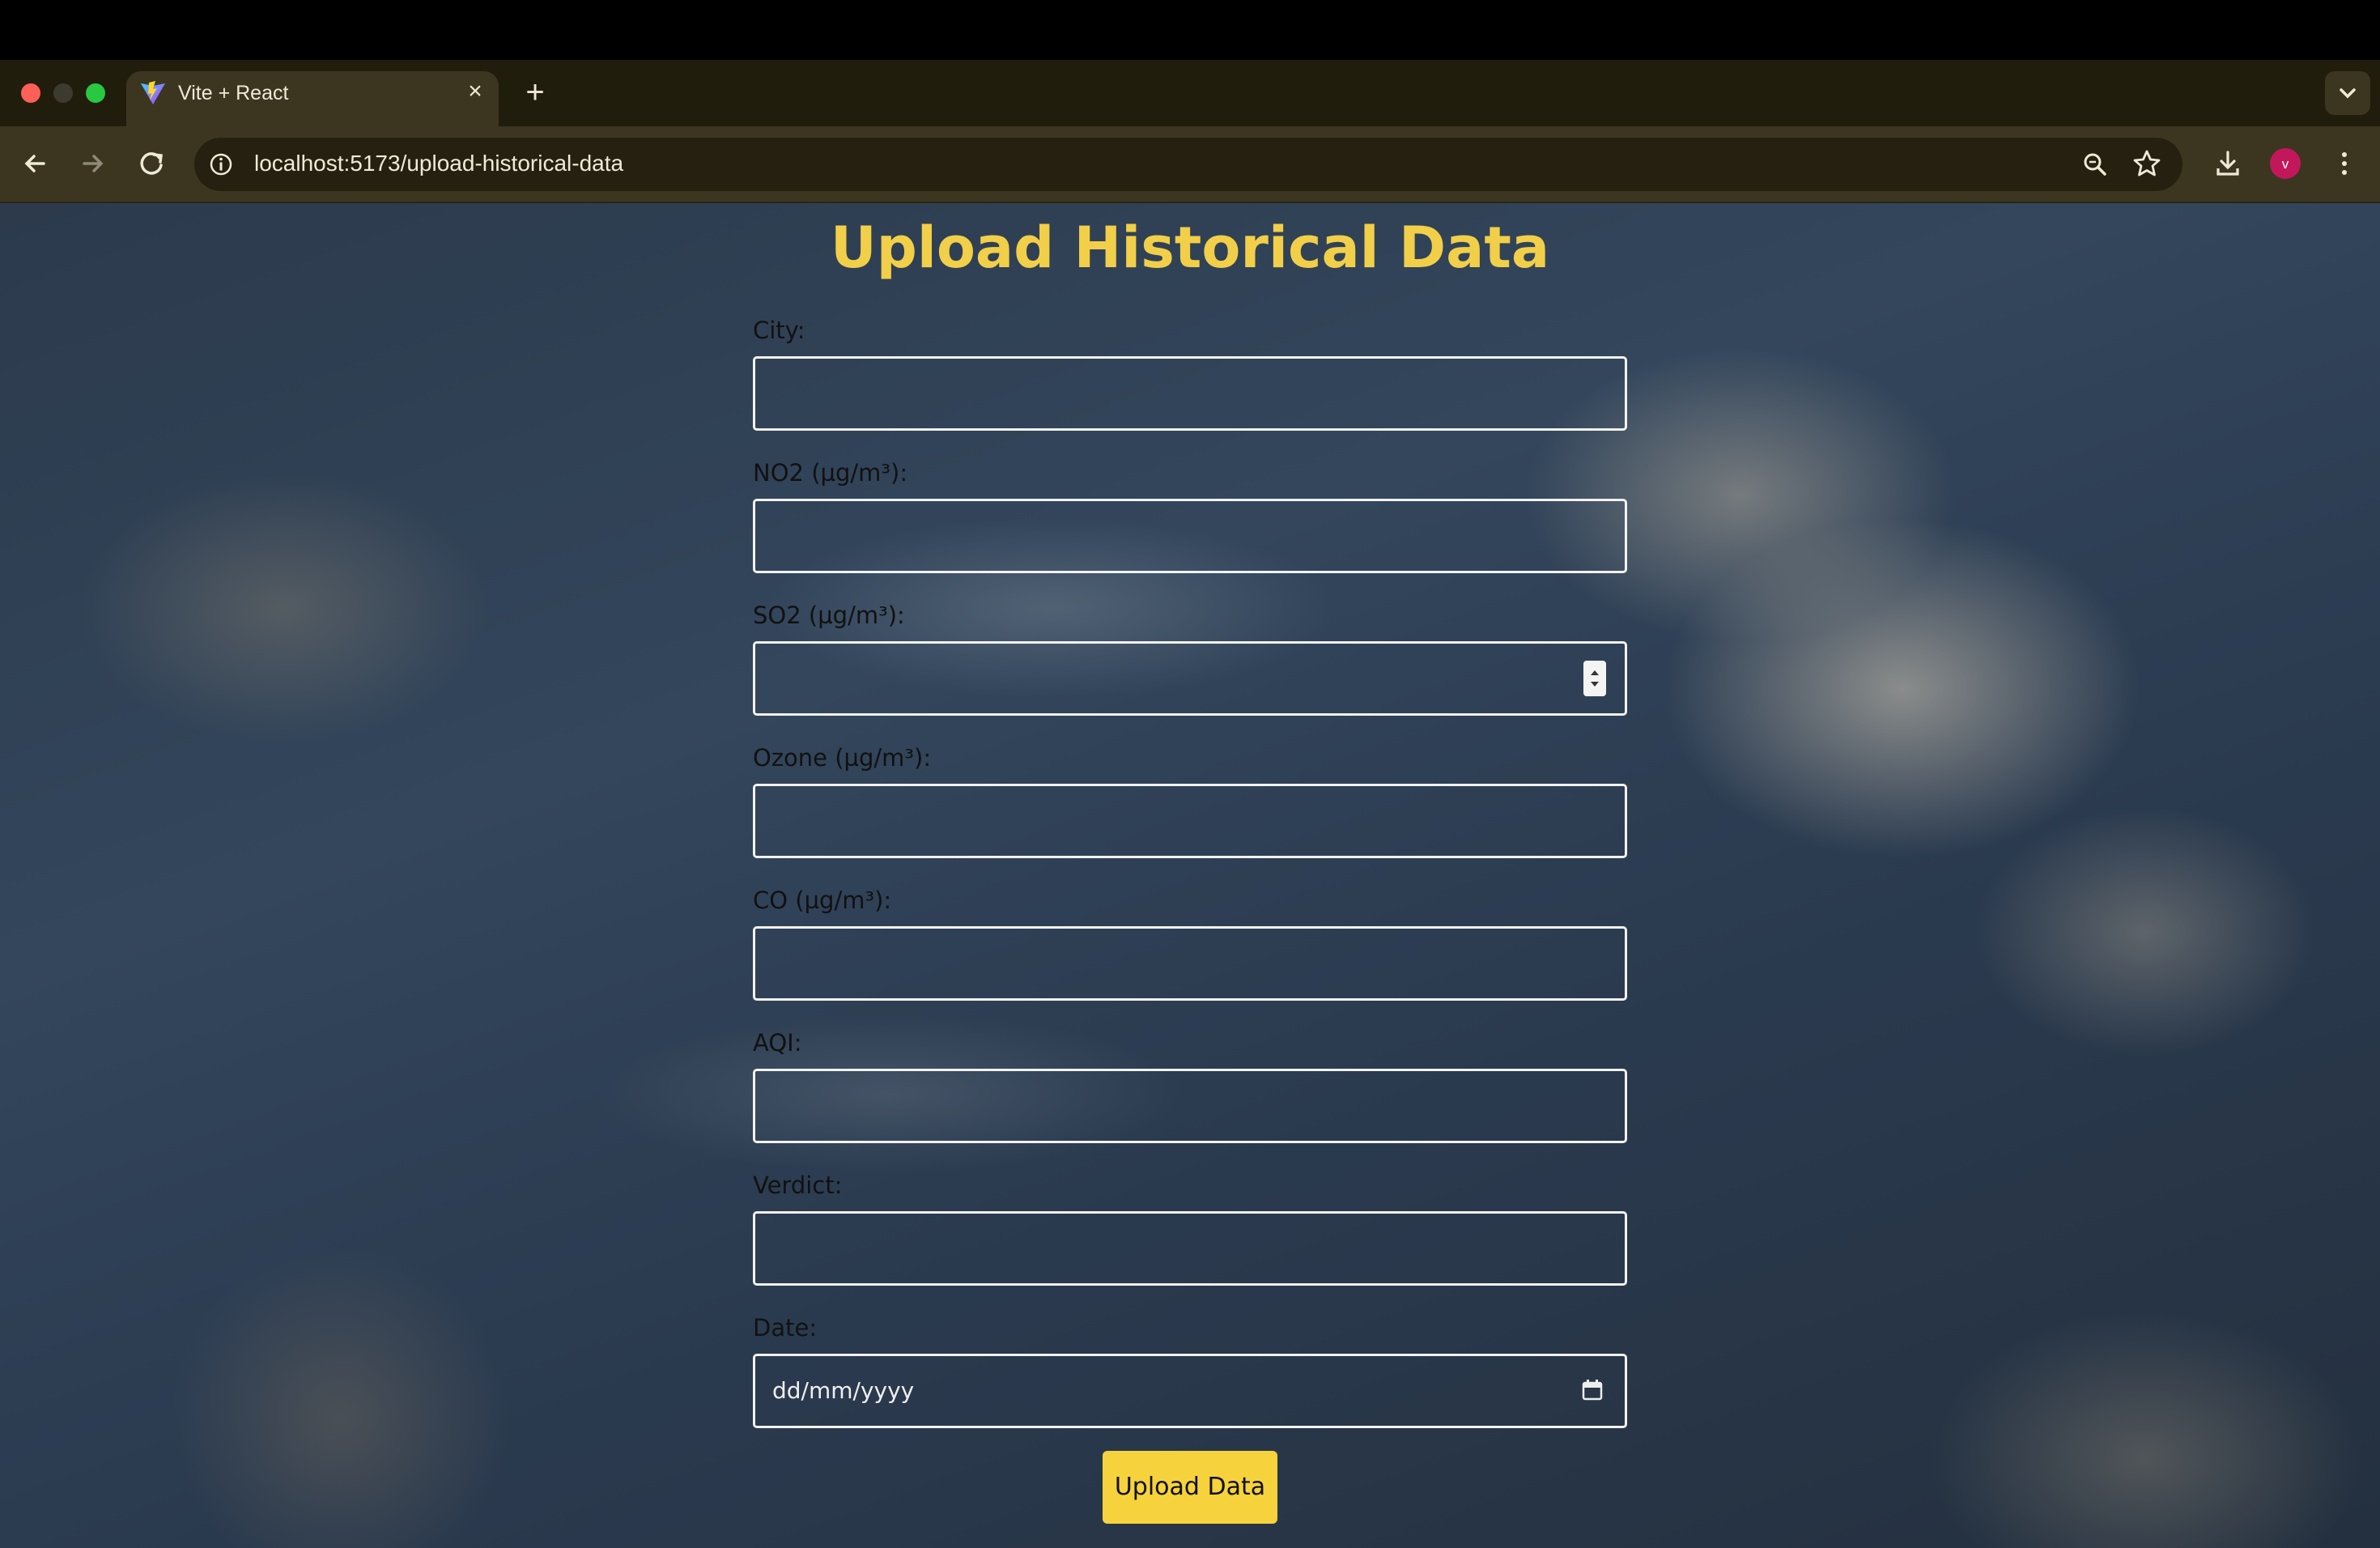 This screenshot has height=1548, width=2380. Describe the element at coordinates (1190, 248) in the screenshot. I see `page-title: Upload Historical Data` at that location.